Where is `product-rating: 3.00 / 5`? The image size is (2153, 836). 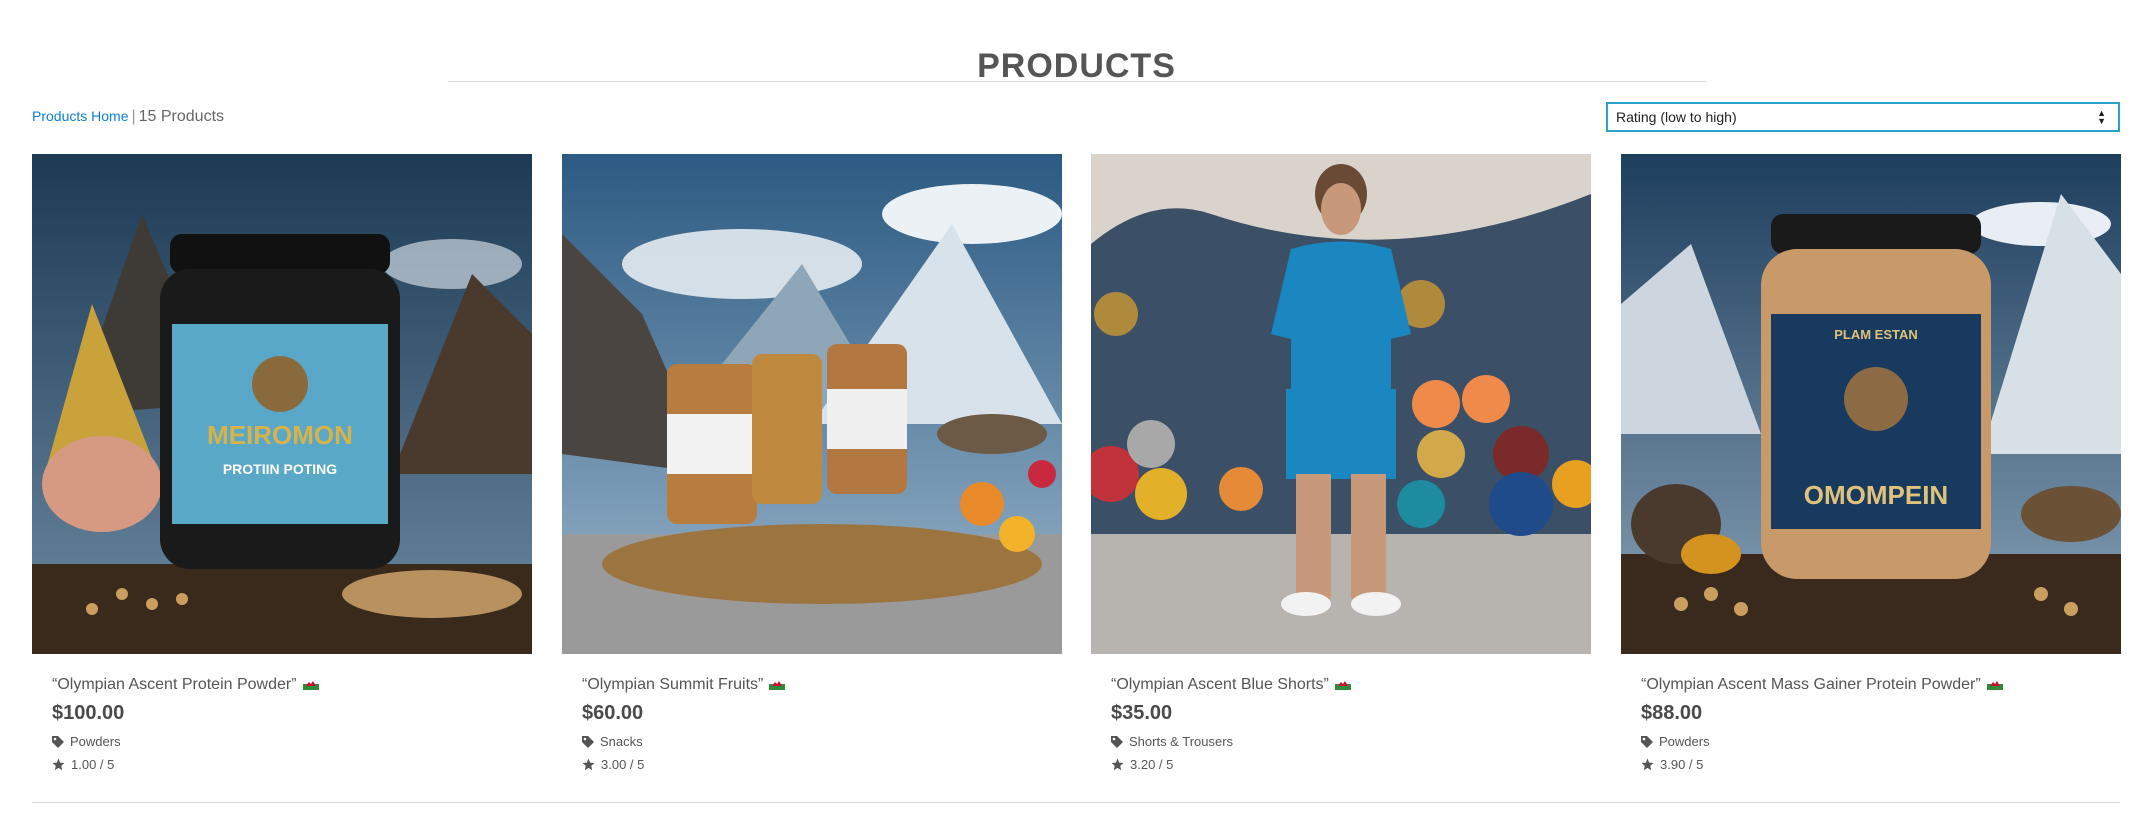 product-rating: 3.00 / 5 is located at coordinates (613, 764).